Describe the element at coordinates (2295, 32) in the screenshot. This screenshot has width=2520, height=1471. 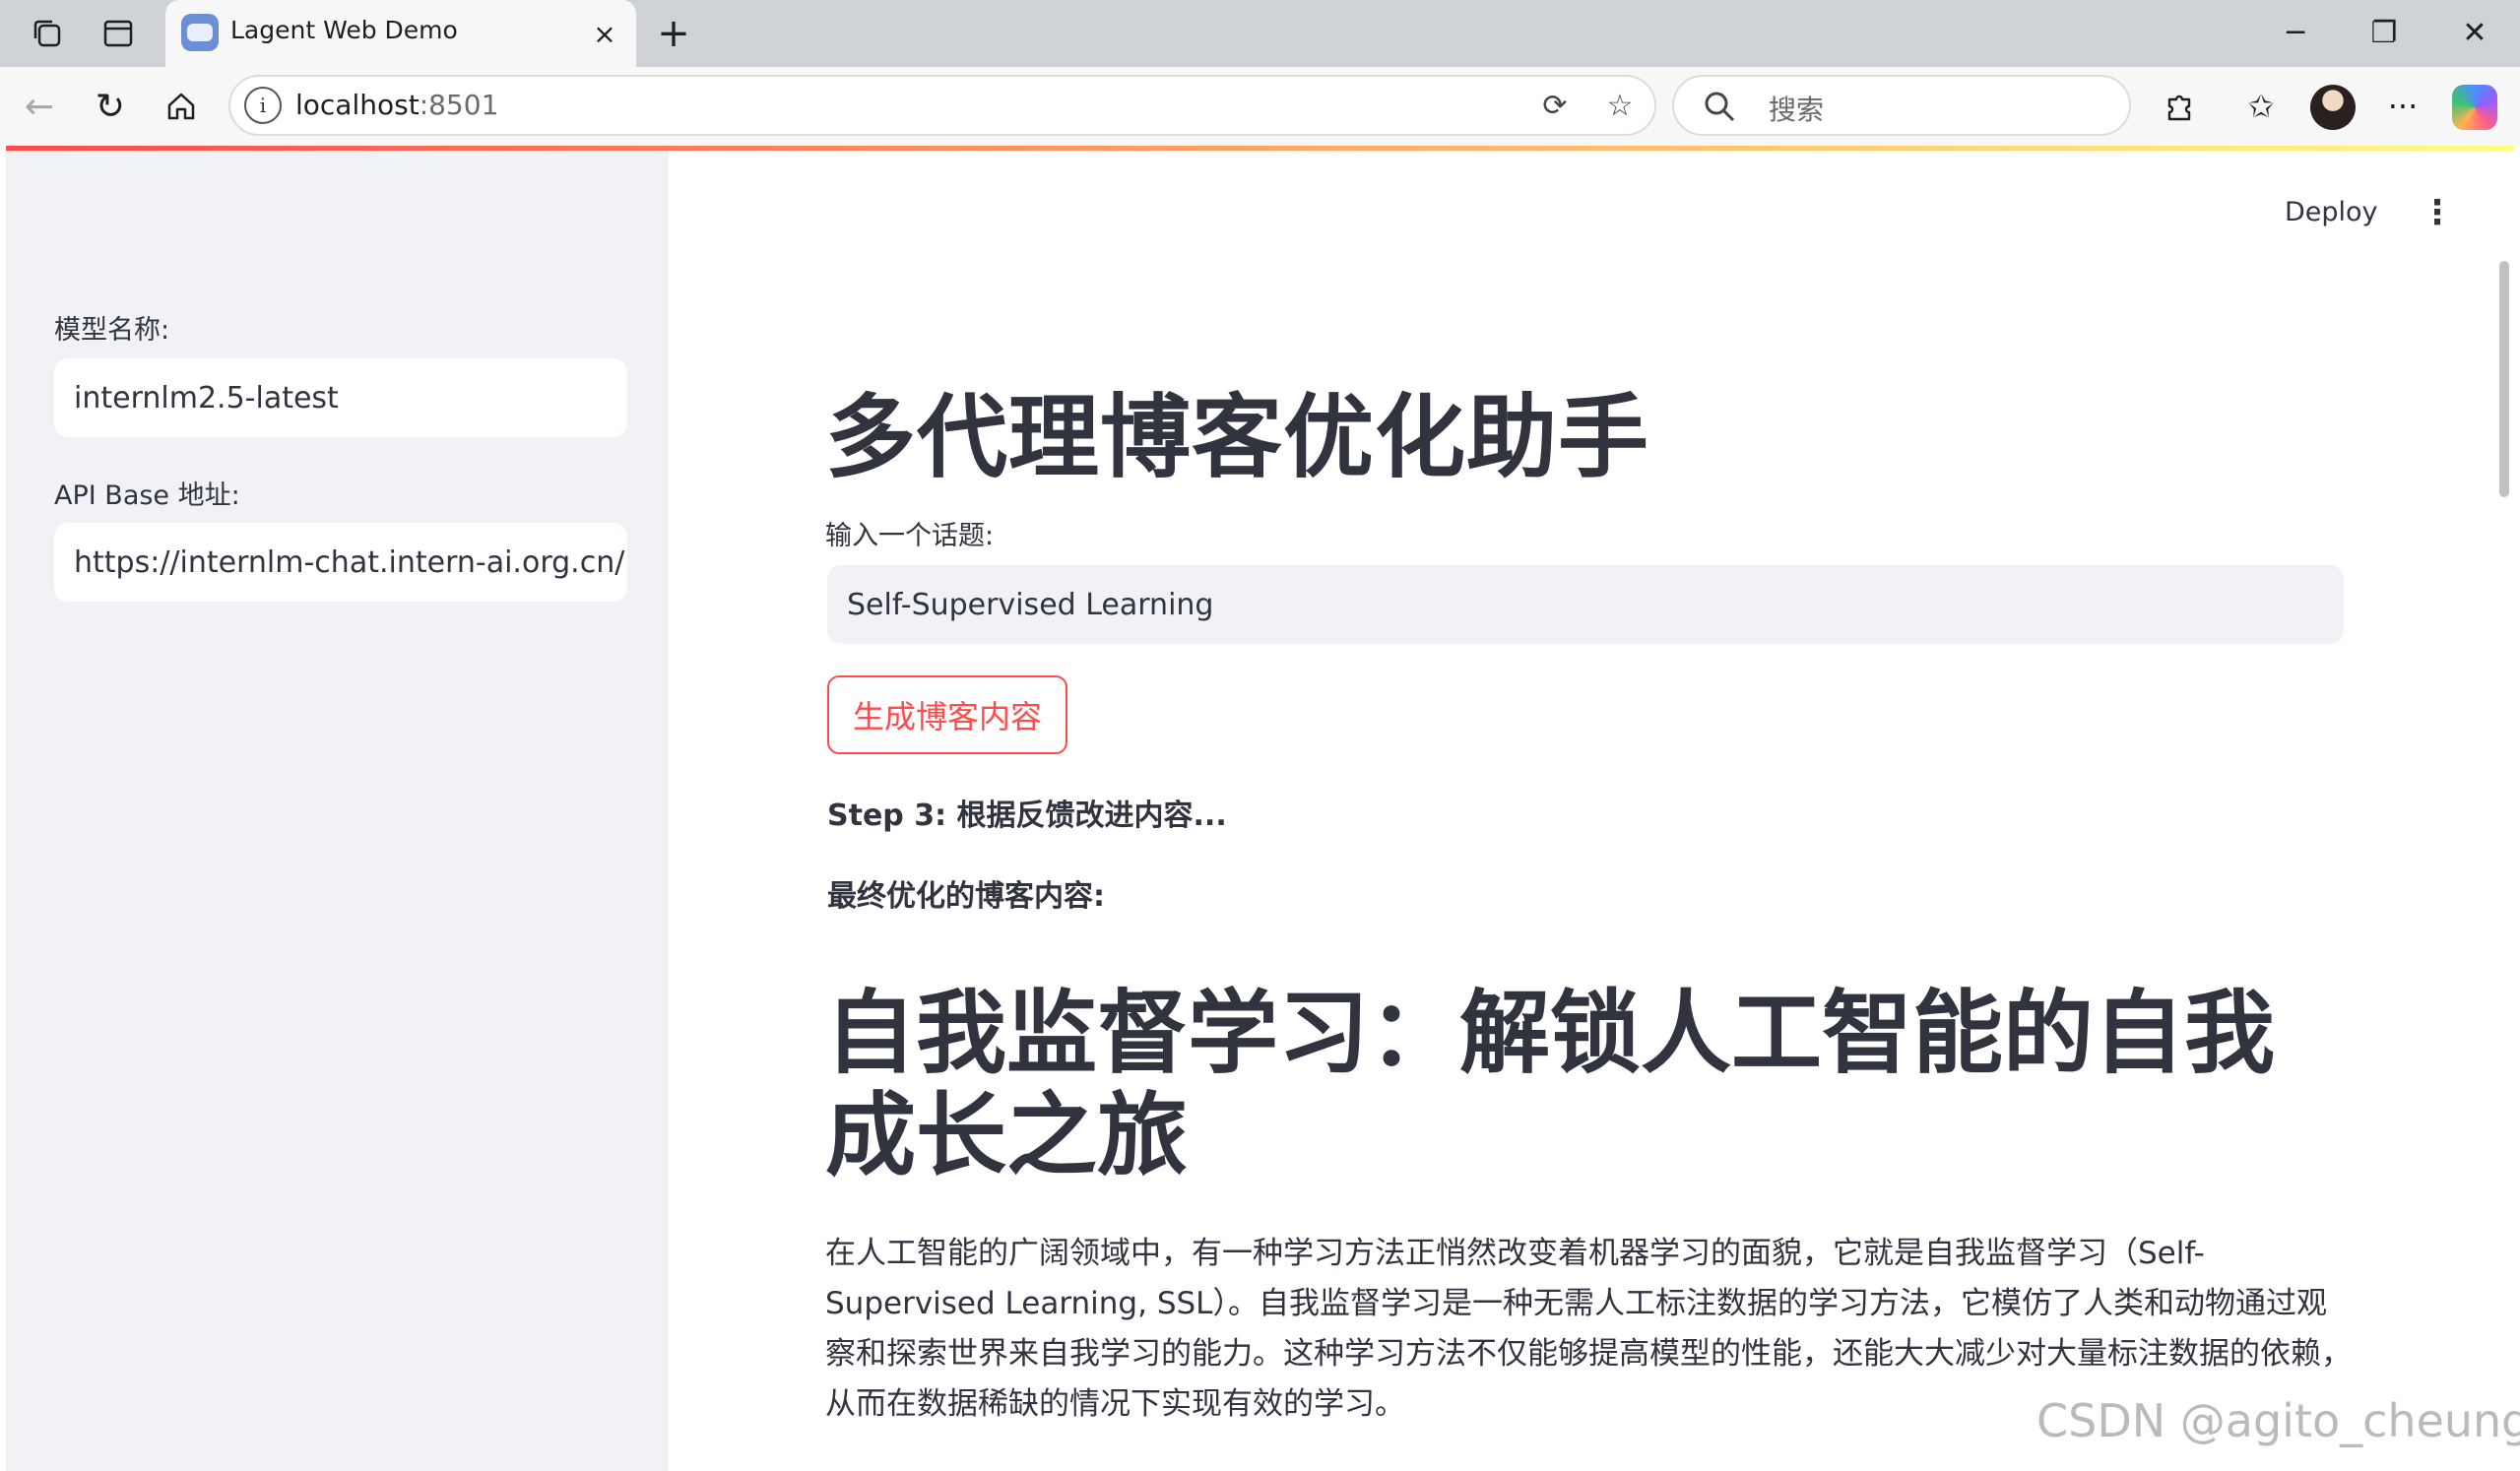
I see `minimize-button: ─` at that location.